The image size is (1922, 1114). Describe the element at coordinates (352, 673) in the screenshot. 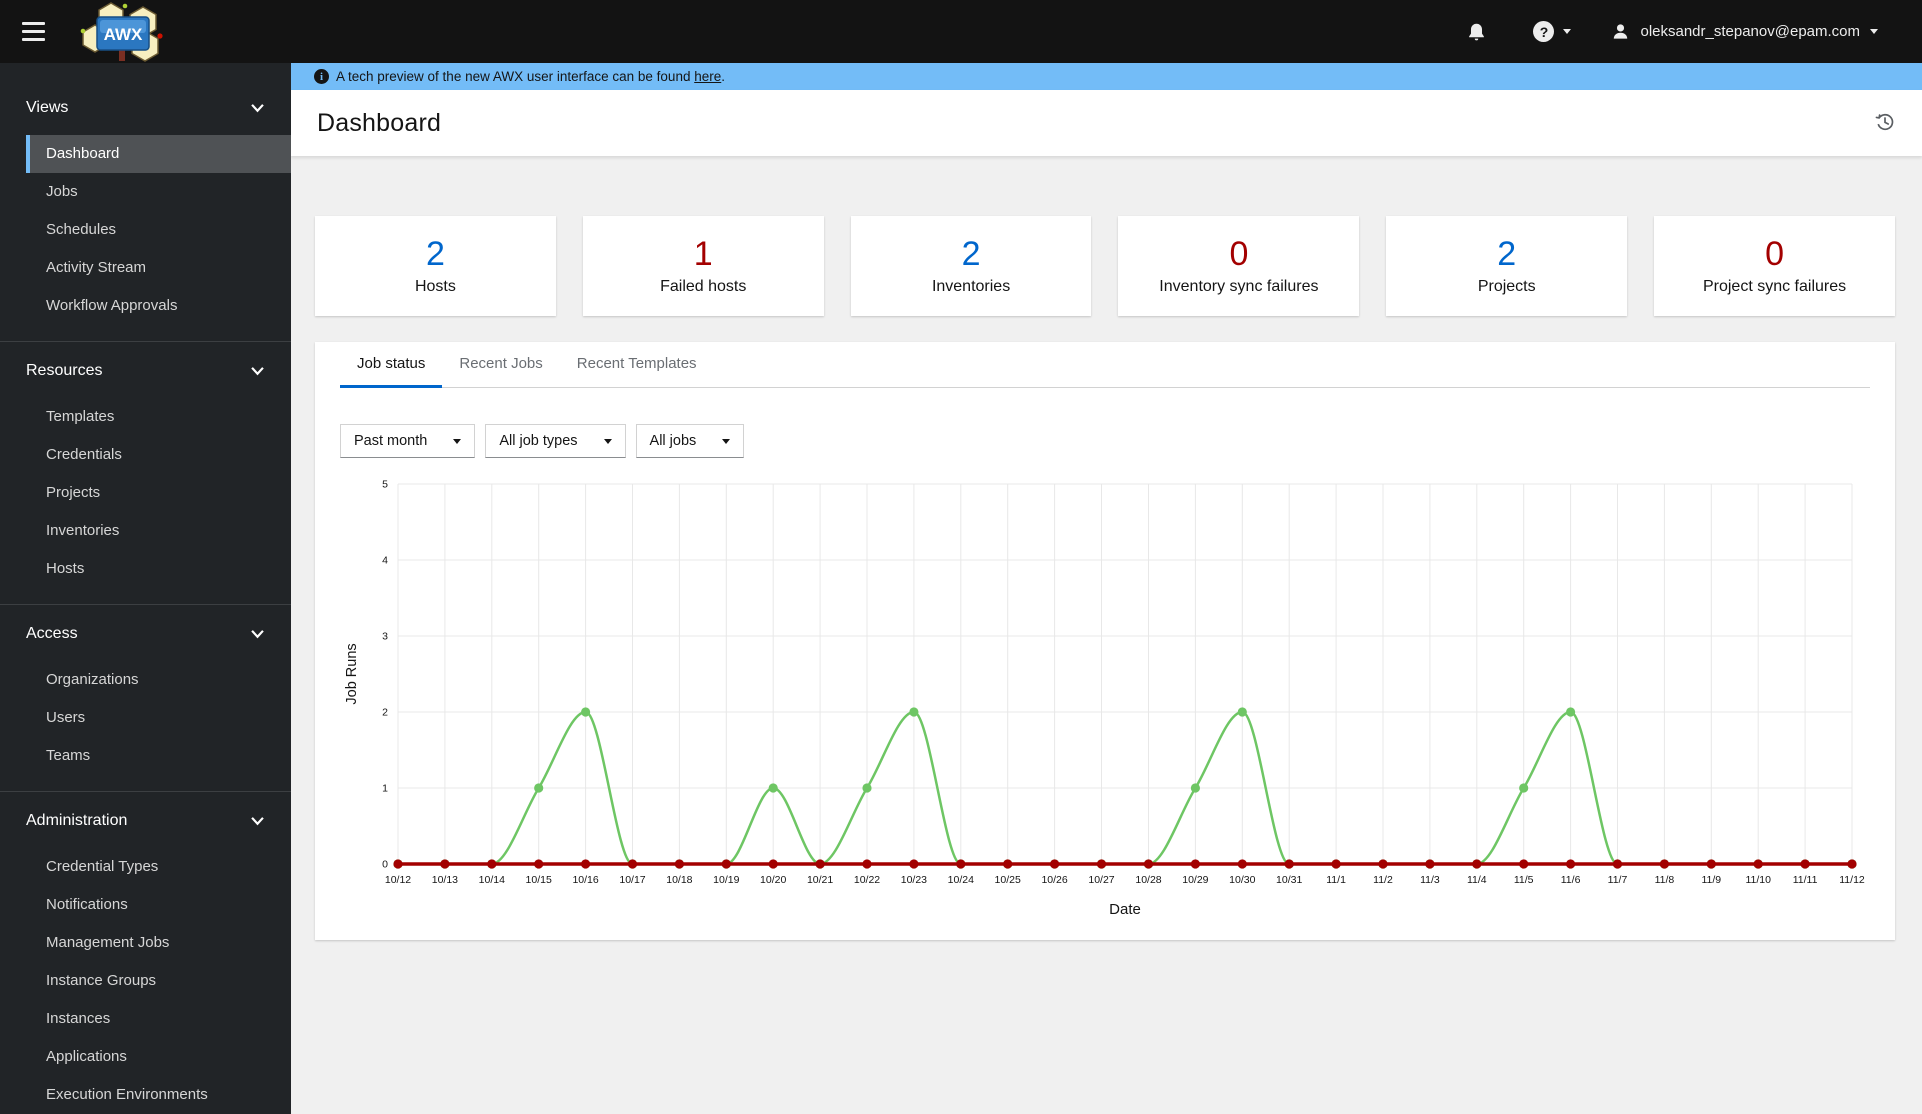

I see `chart-ylabel: Job Runs` at that location.